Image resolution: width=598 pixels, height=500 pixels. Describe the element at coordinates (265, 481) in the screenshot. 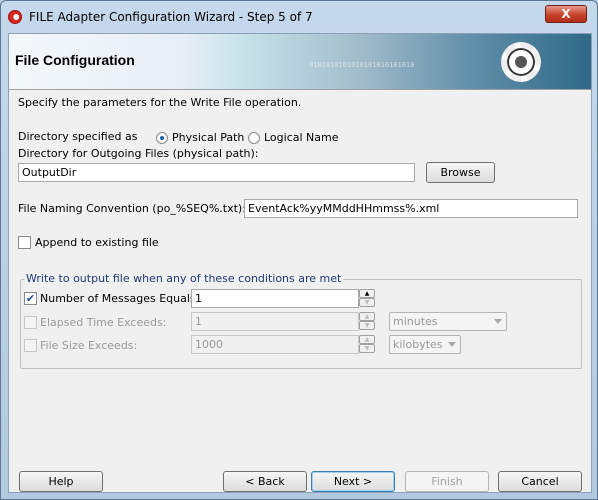

I see `back-button: < Back` at that location.